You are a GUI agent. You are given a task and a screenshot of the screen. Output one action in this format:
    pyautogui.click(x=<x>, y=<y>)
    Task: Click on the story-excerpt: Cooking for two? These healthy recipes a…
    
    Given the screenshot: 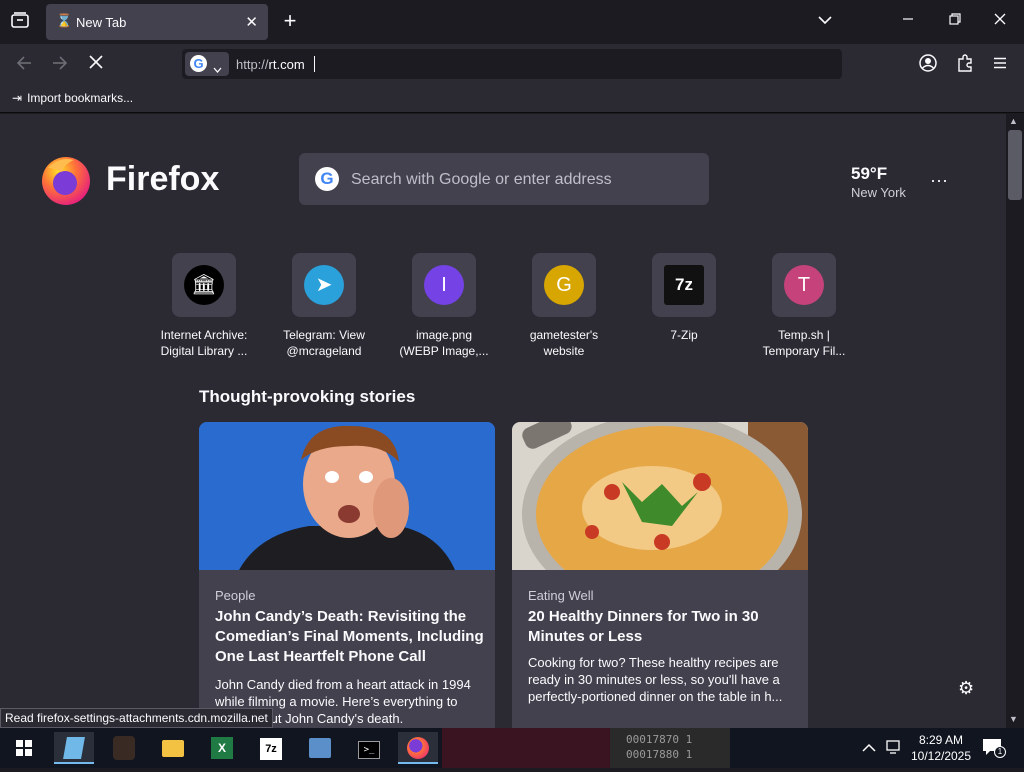 What is the action you would take?
    pyautogui.click(x=655, y=679)
    